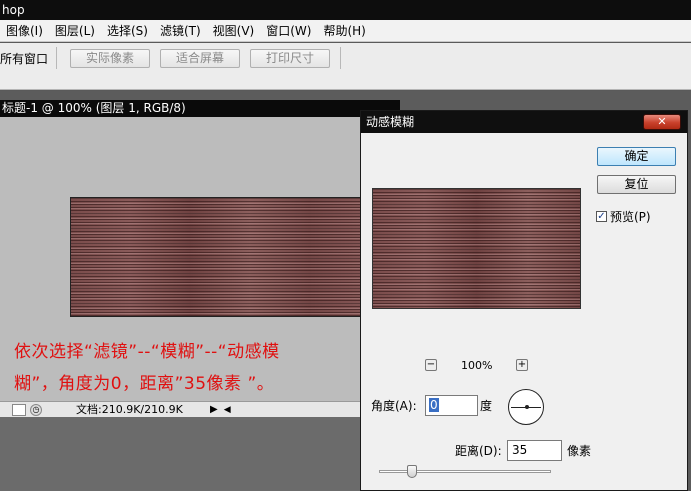  I want to click on angle-input: 0, so click(451, 405).